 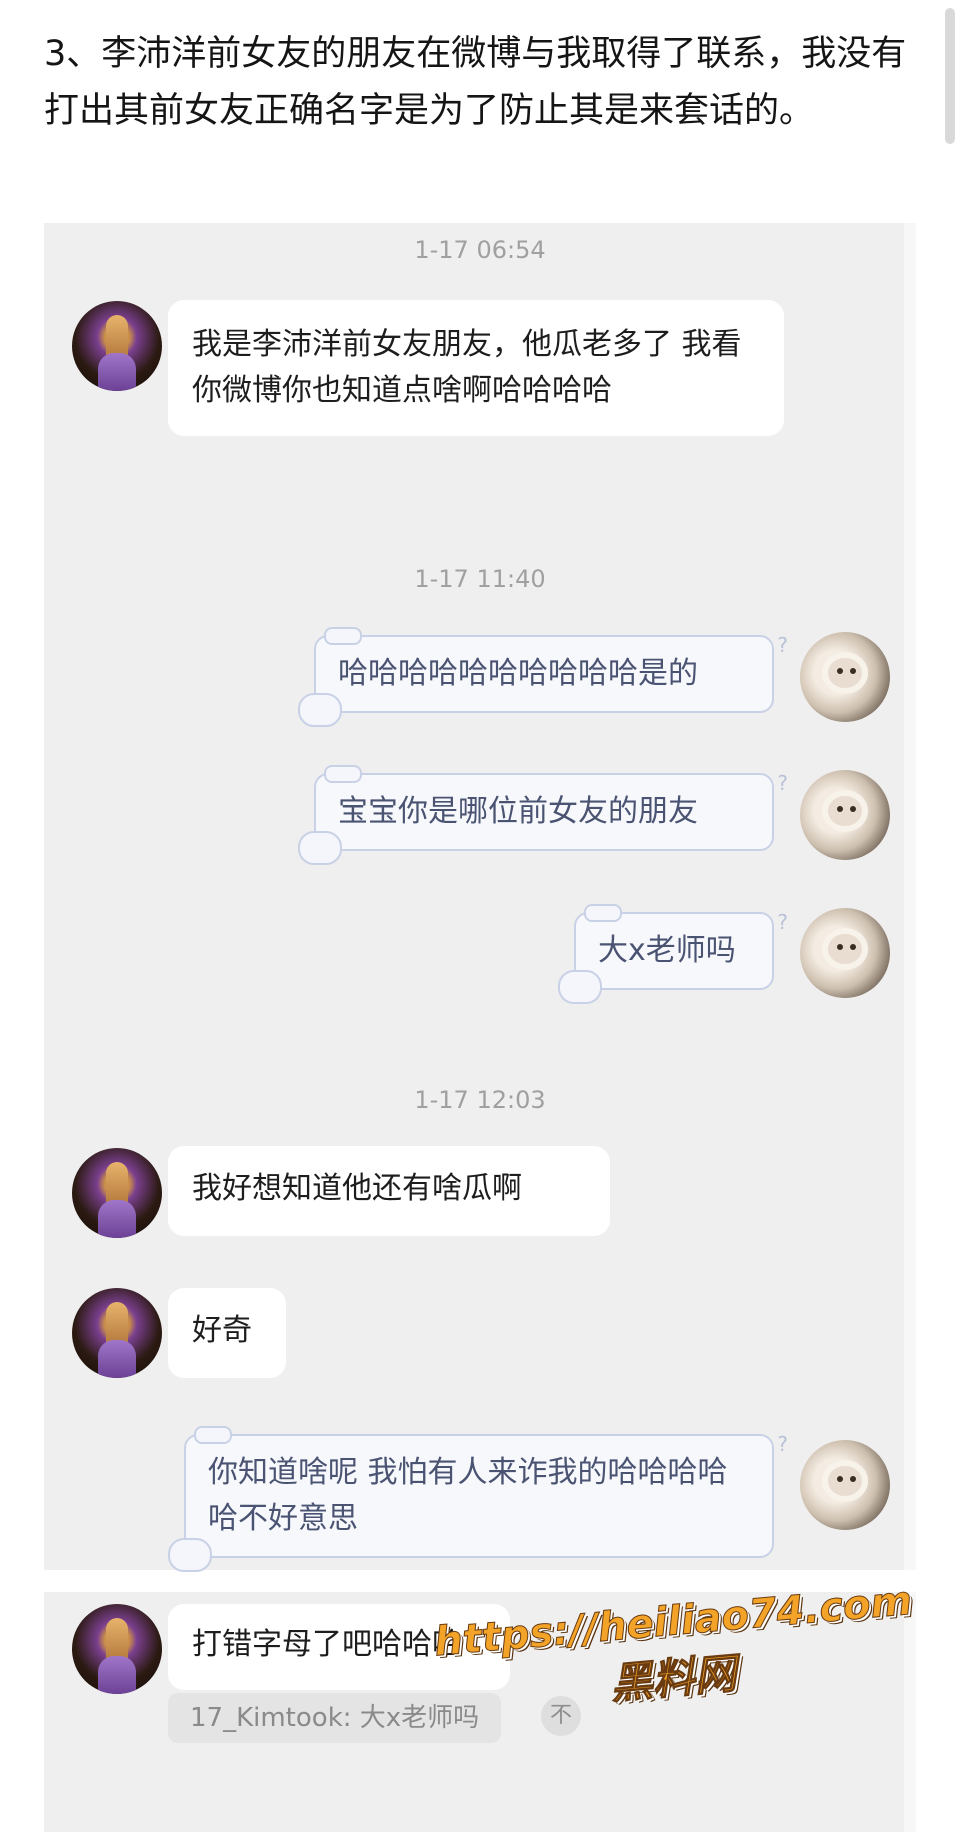 I want to click on incoming-message: 我好想知道他还有啥瓜啊, so click(x=389, y=1191).